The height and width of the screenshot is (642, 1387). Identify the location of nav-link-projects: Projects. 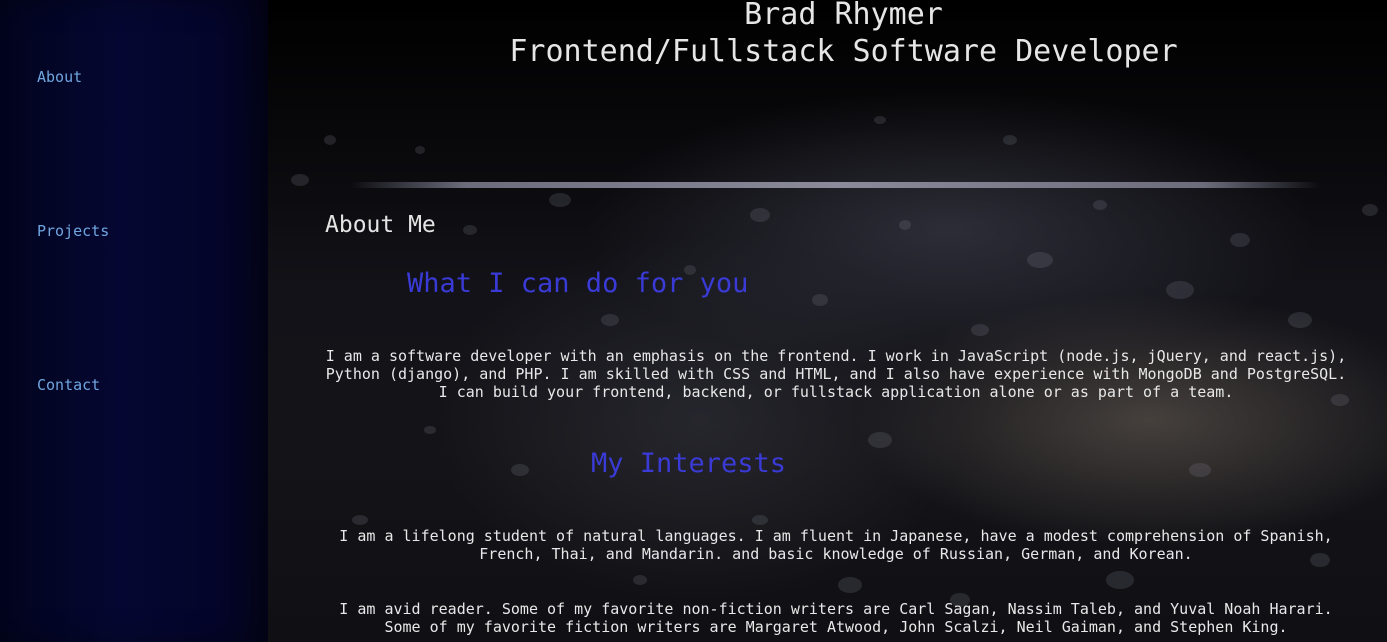
(73, 231).